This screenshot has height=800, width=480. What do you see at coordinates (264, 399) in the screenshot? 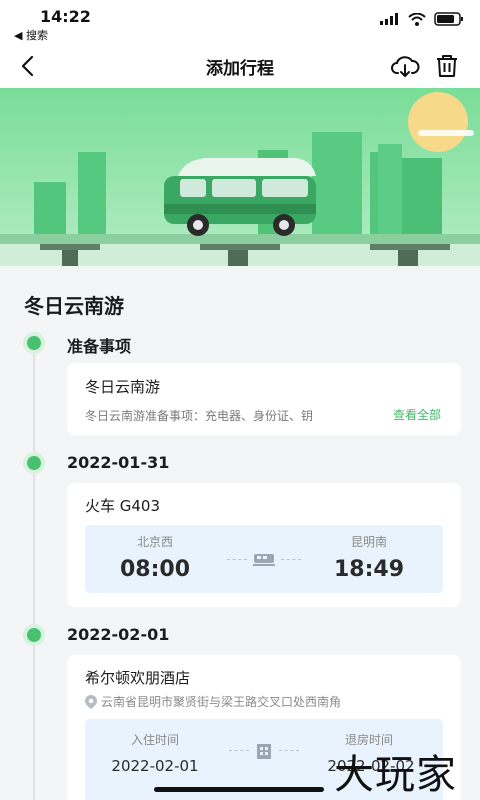
I see `prep-card: 冬日云南游 冬日云南游准备事项：充电器、身份证、钥 查看全部` at bounding box center [264, 399].